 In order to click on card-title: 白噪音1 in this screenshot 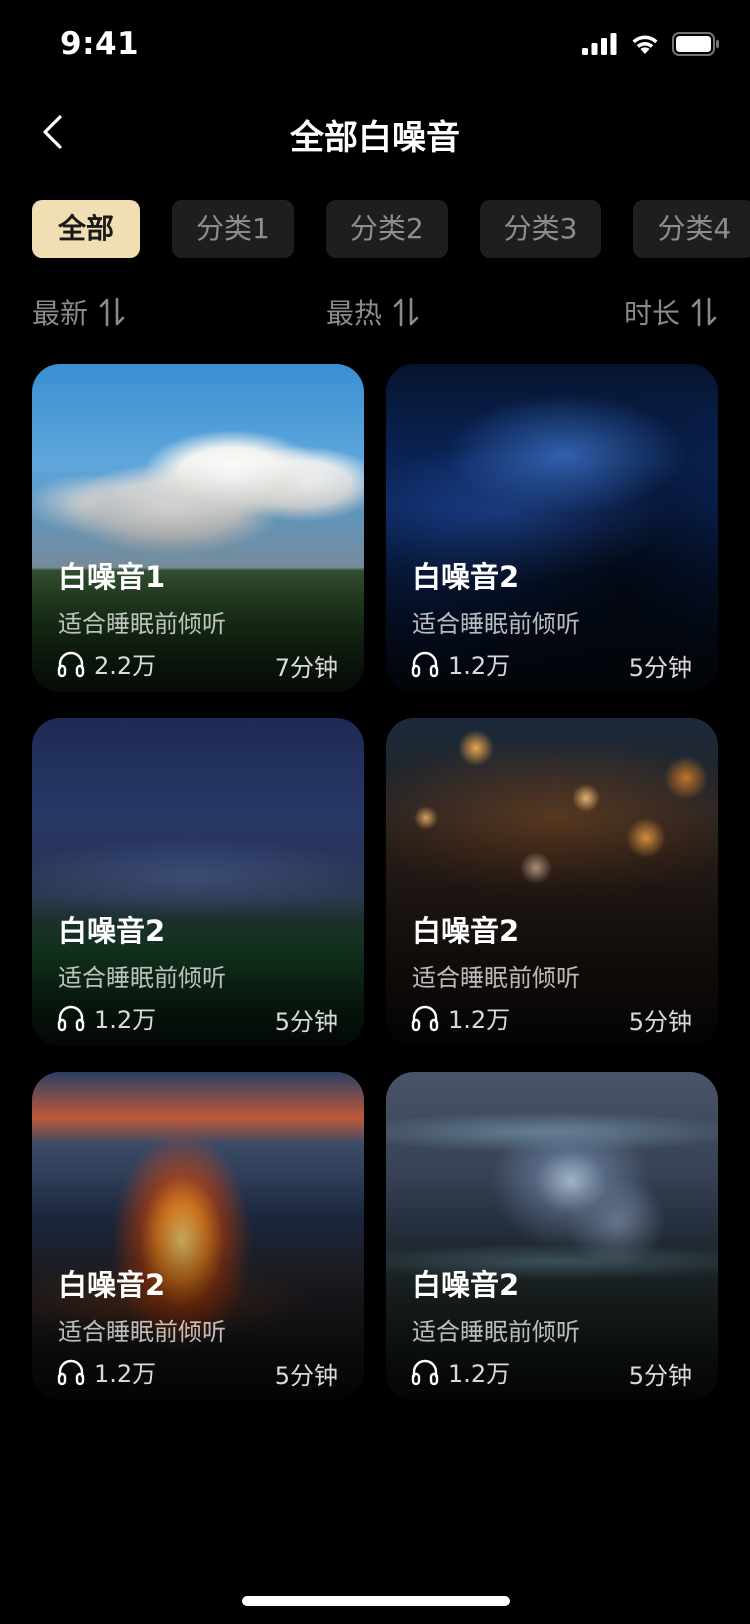, I will do `click(112, 577)`.